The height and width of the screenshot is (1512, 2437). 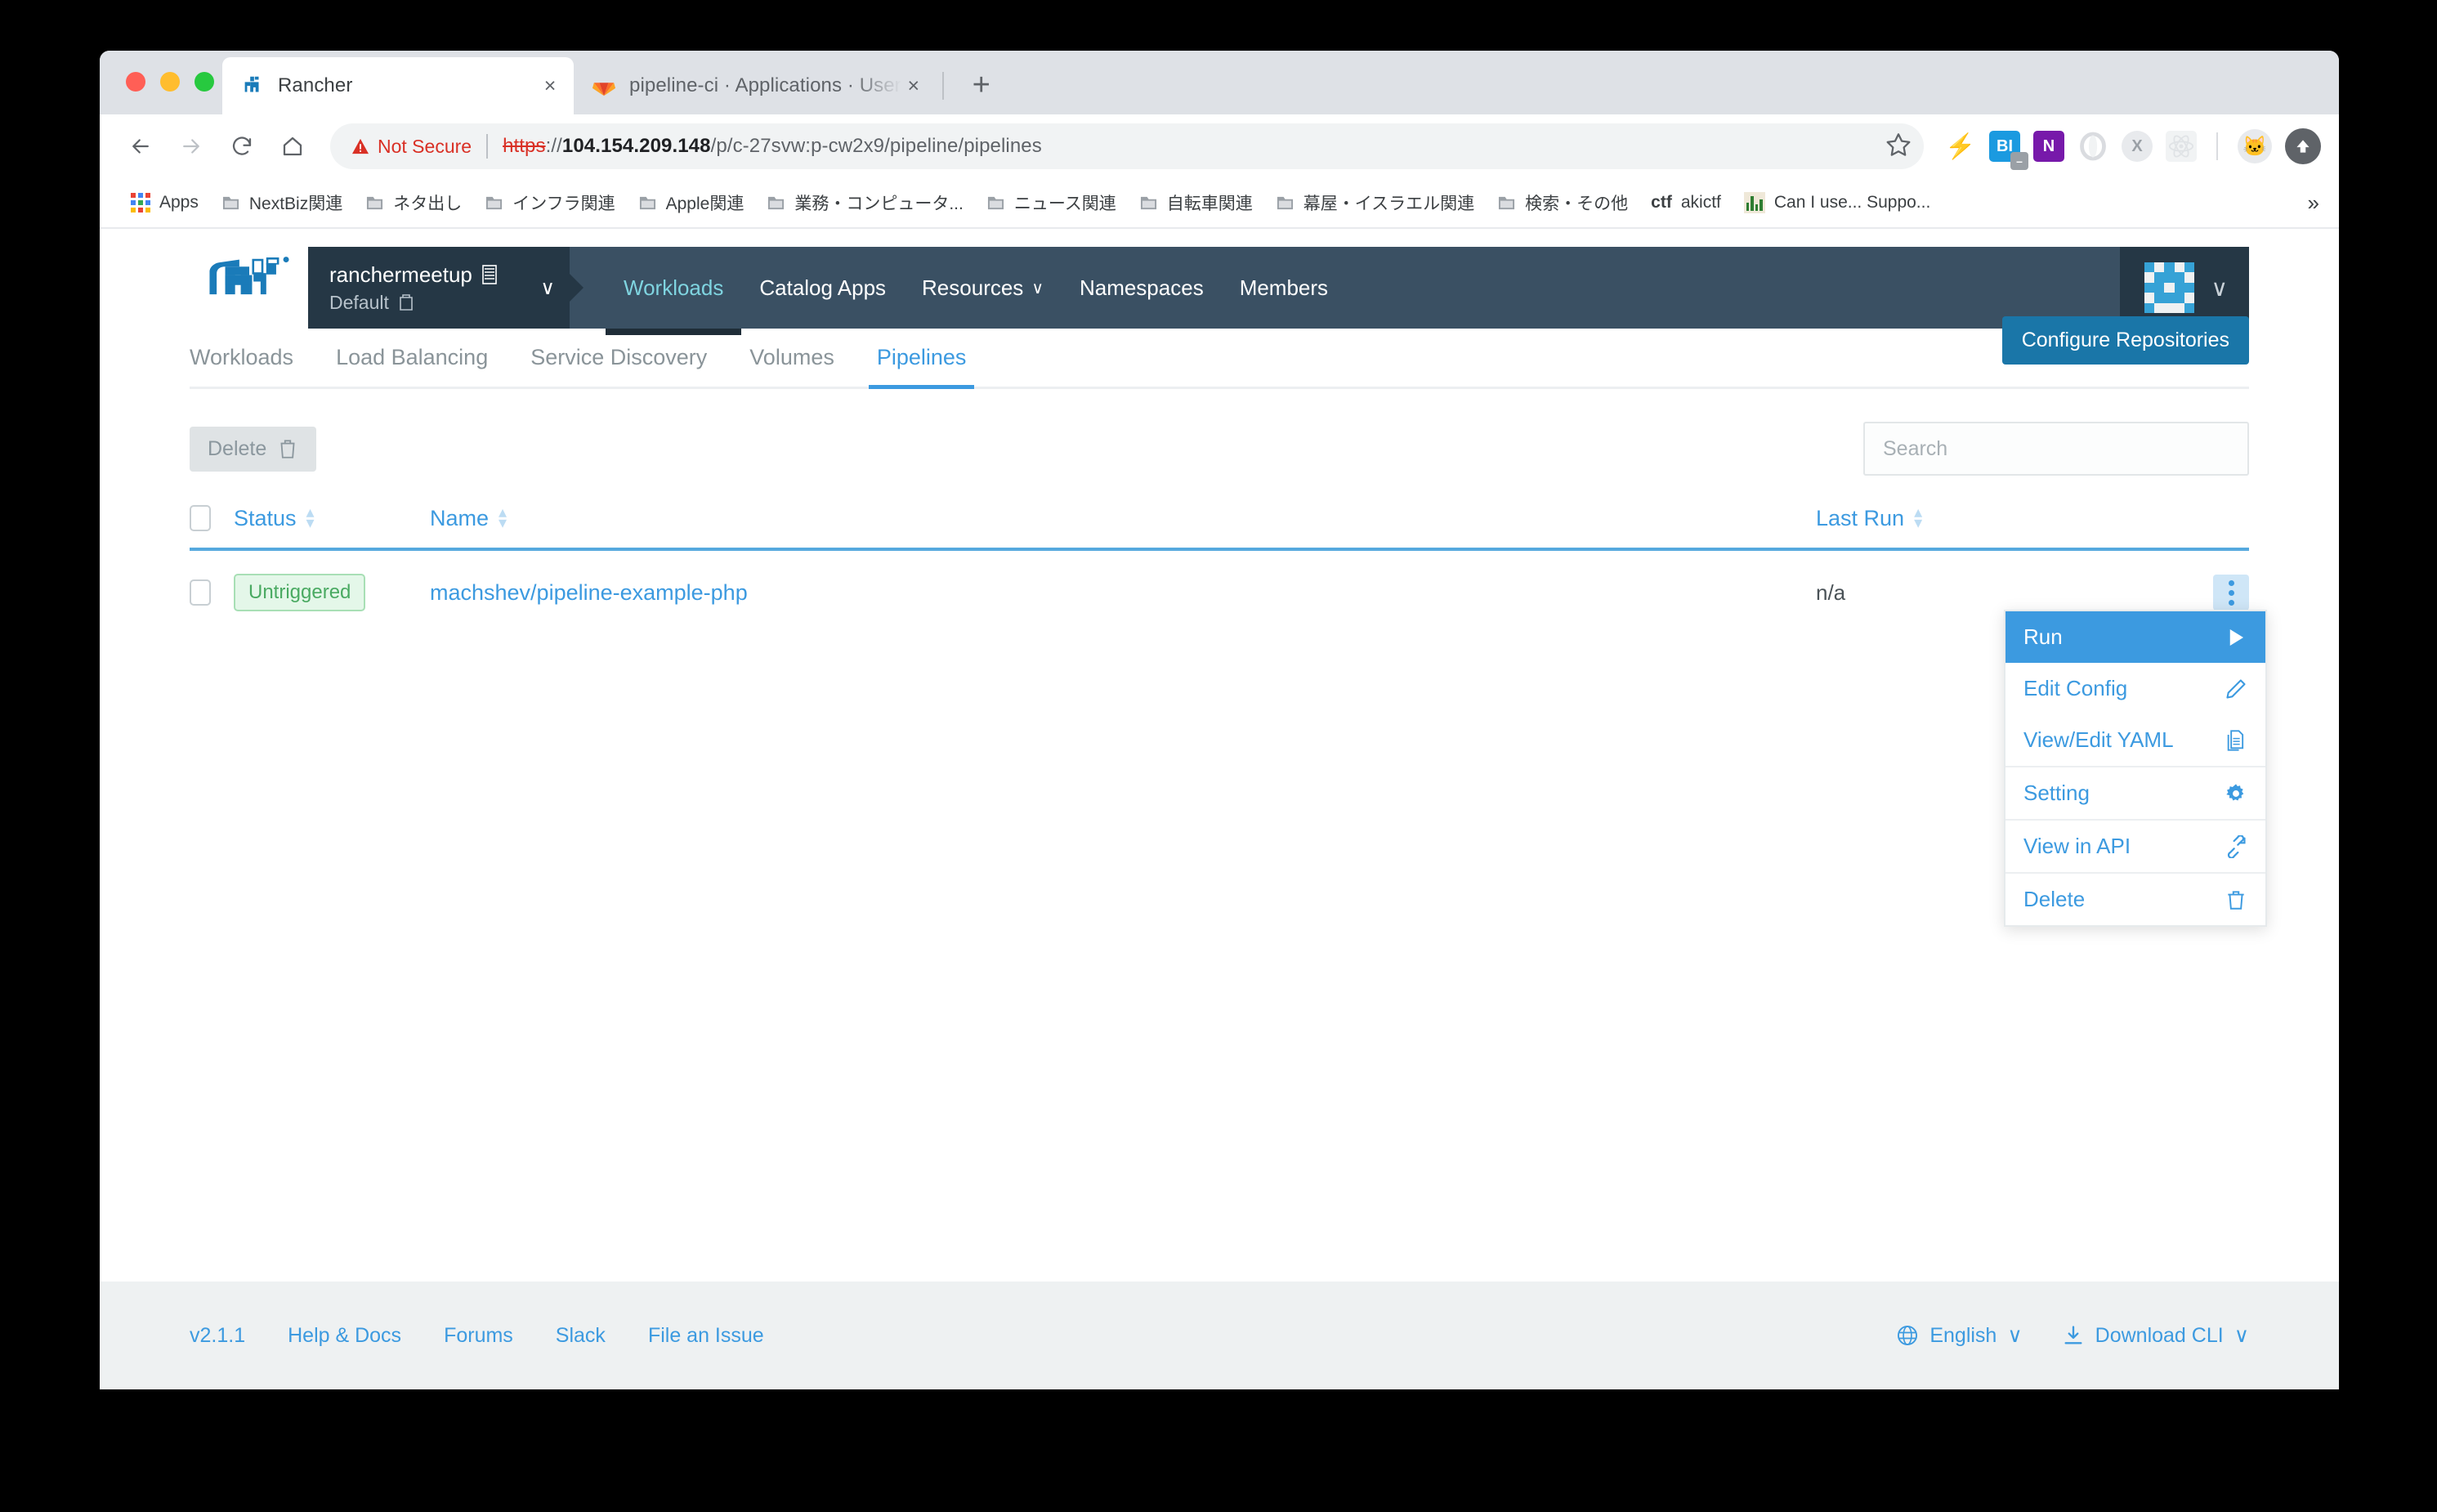 What do you see at coordinates (674, 291) in the screenshot?
I see `nav-link-workloads: Workloads` at bounding box center [674, 291].